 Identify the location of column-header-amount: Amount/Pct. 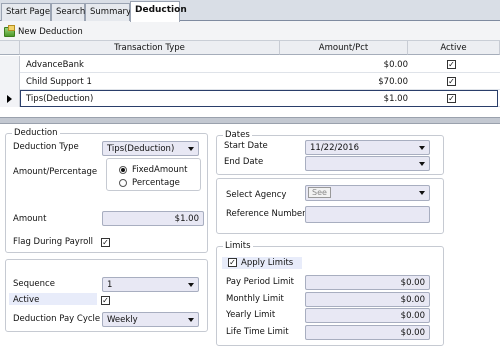
(344, 48).